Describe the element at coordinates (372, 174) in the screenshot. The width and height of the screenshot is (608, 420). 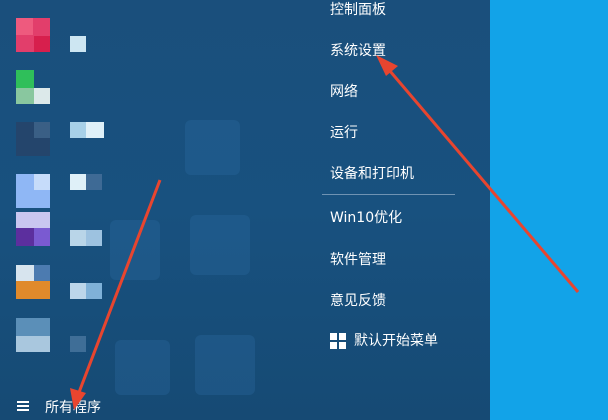
I see `menu-item-devices-printers: 设备和打印机` at that location.